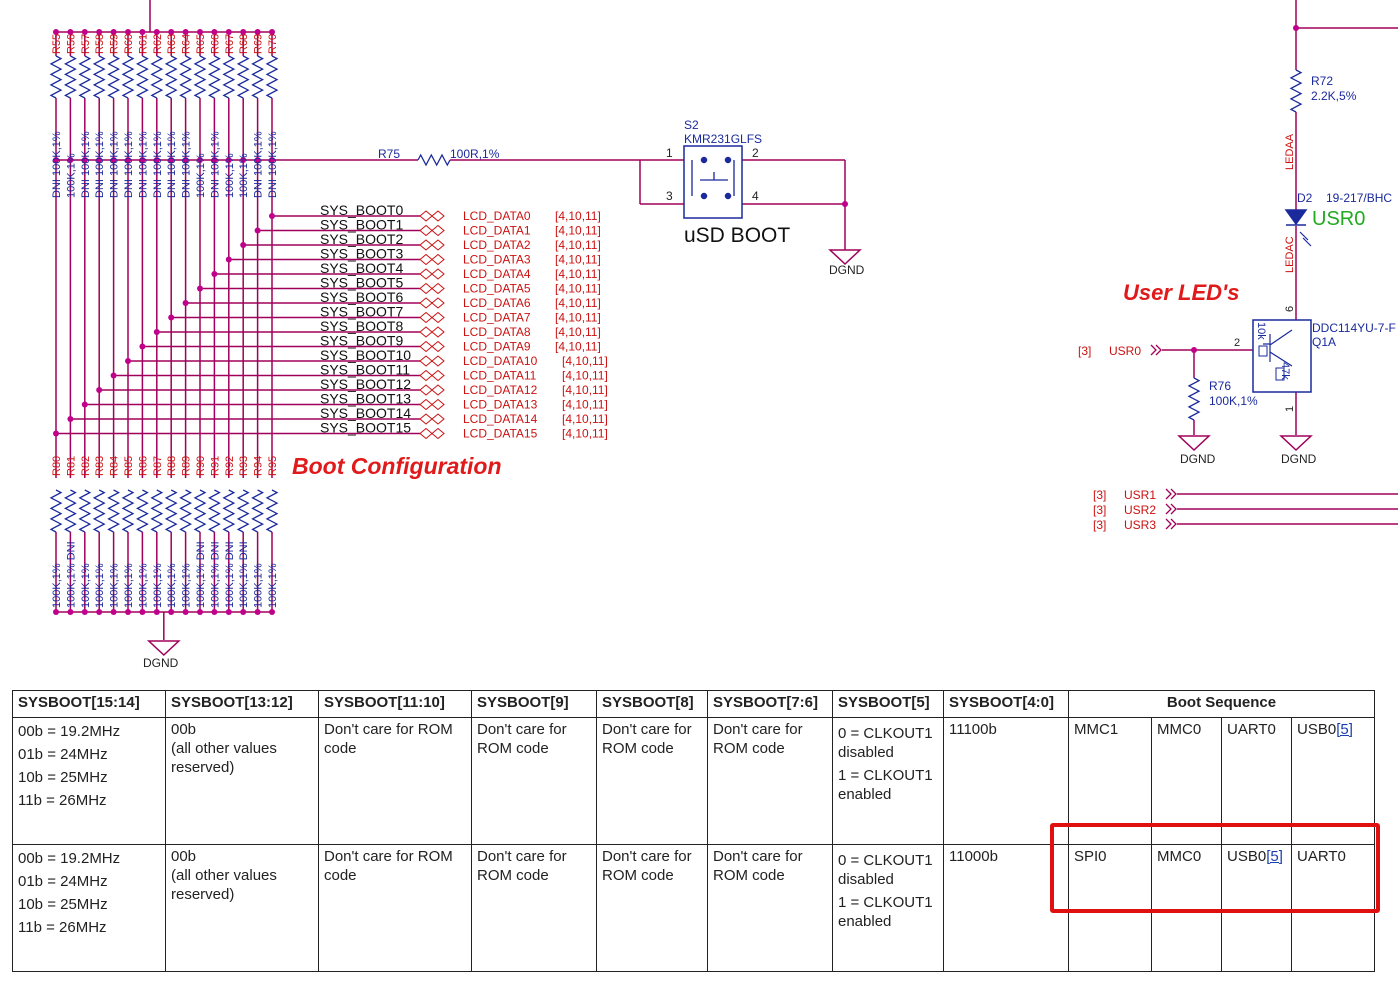  I want to click on ground-symbol-resistors, so click(163, 648).